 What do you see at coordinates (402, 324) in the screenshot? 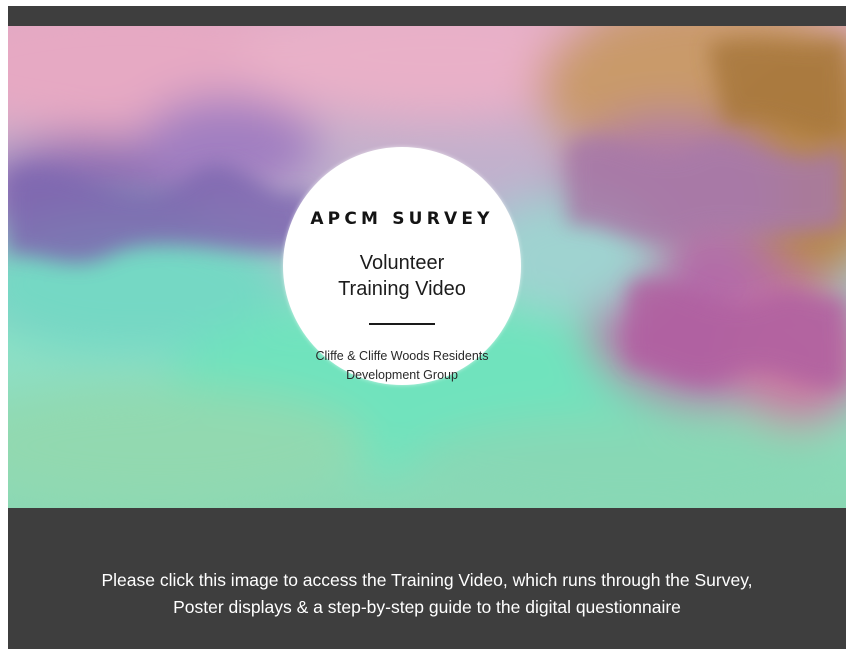
I see `divider` at bounding box center [402, 324].